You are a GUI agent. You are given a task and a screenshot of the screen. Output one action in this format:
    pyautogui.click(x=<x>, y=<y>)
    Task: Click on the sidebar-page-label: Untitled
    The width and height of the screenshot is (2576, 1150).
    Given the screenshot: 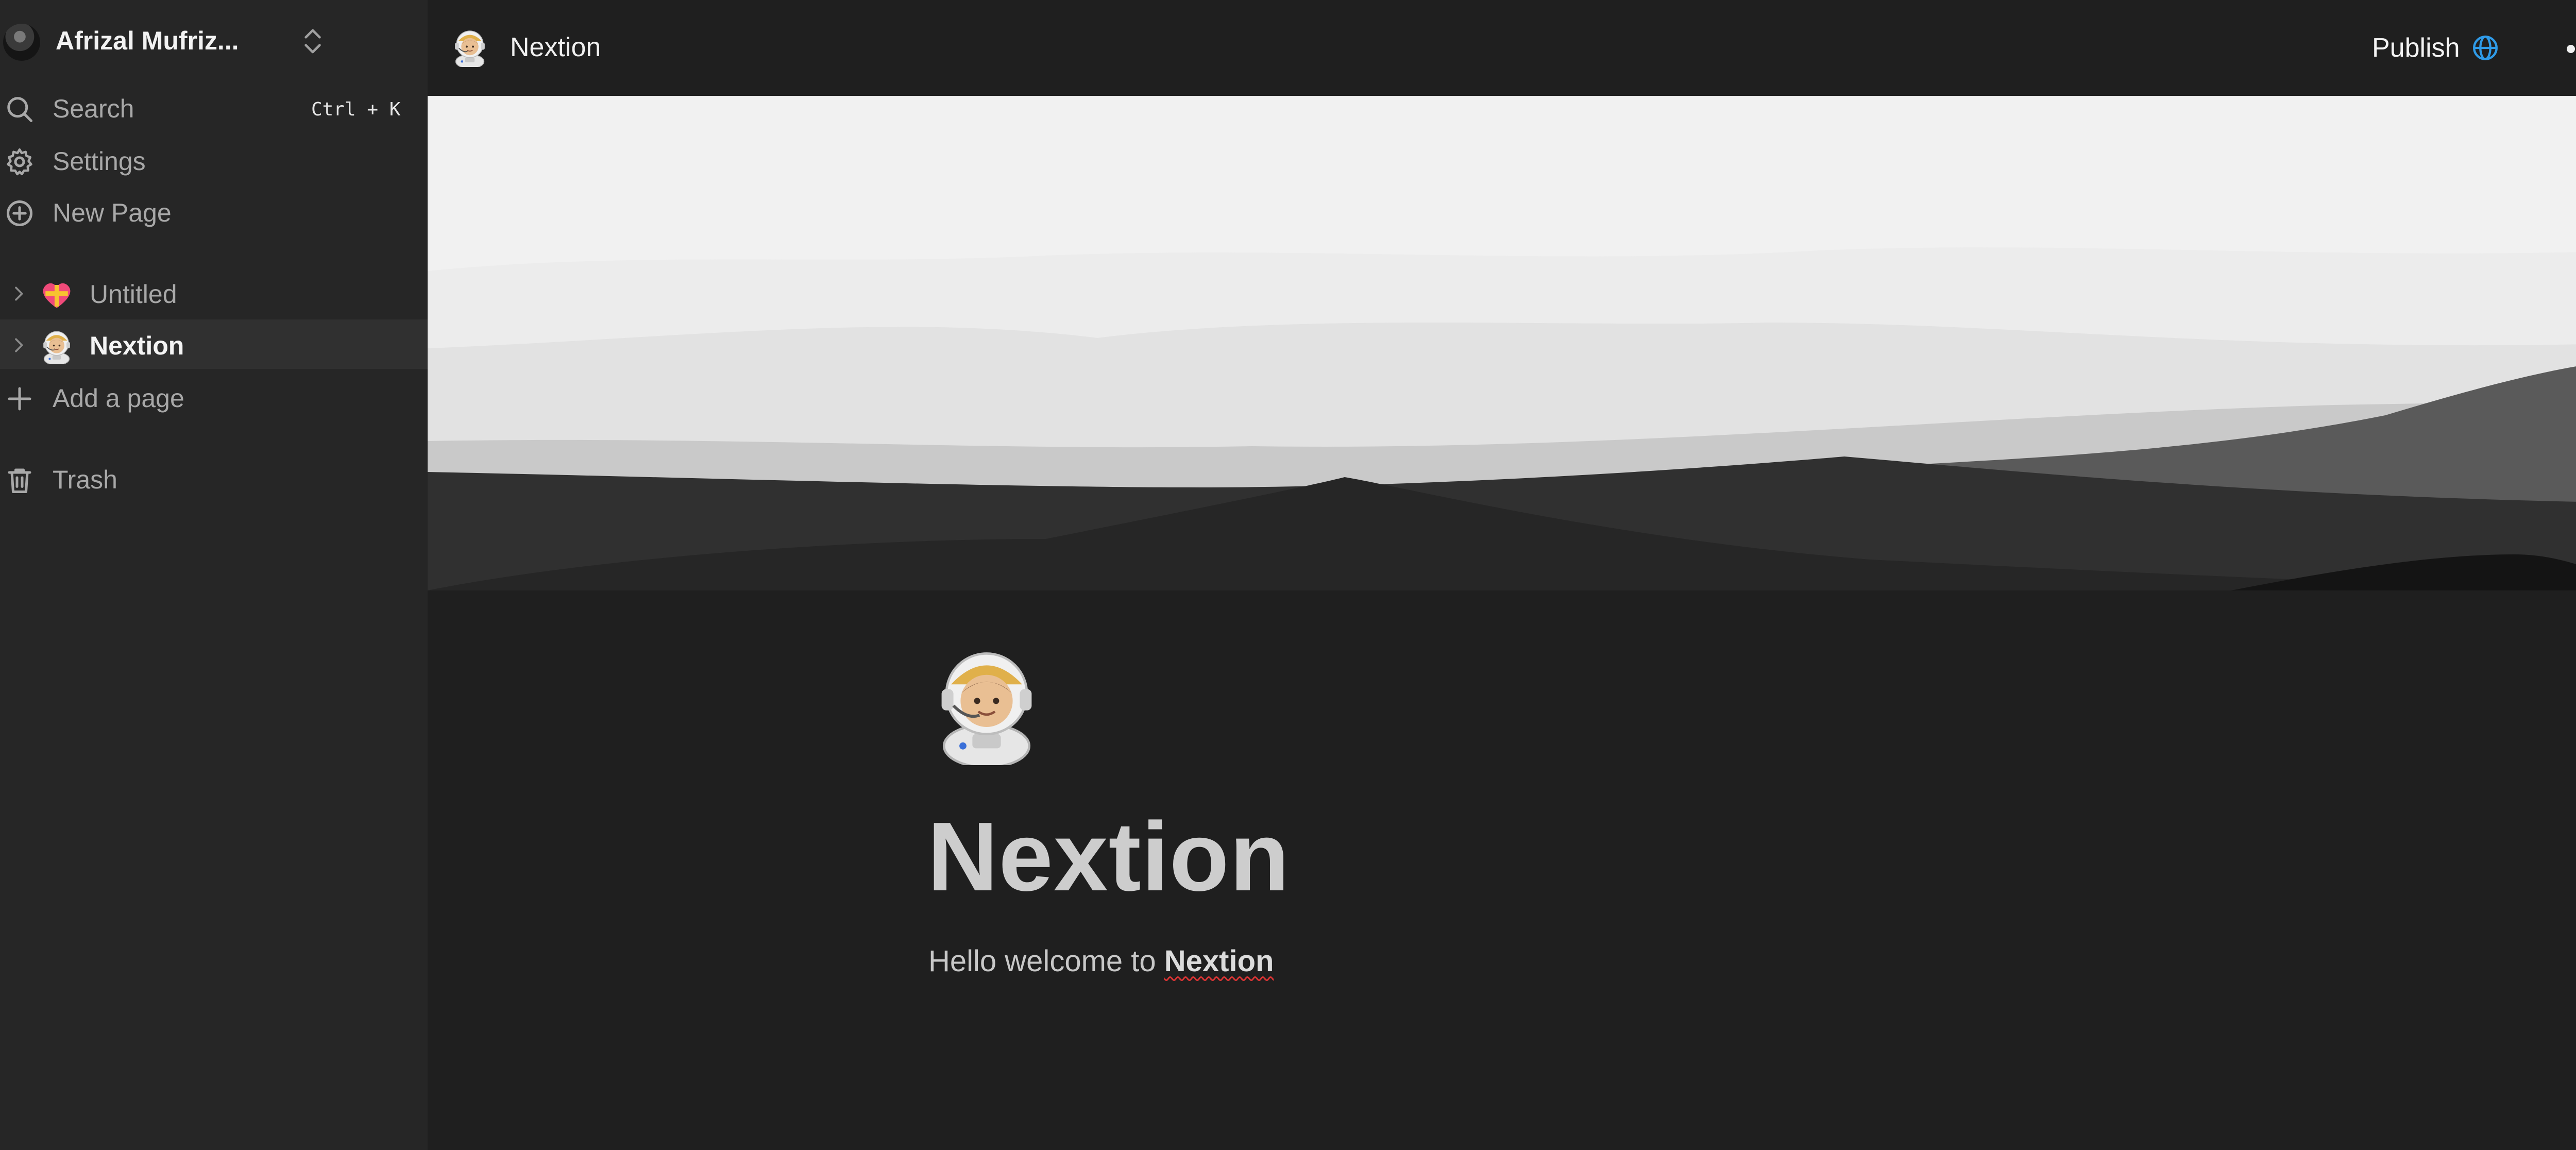 What is the action you would take?
    pyautogui.click(x=133, y=294)
    